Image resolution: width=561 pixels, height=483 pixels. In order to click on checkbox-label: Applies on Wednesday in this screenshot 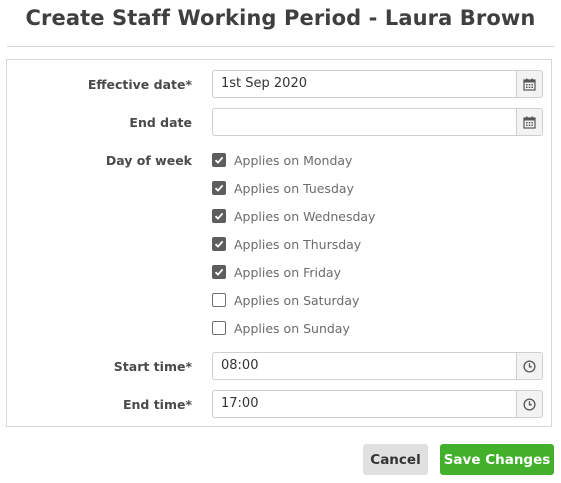, I will do `click(305, 216)`.